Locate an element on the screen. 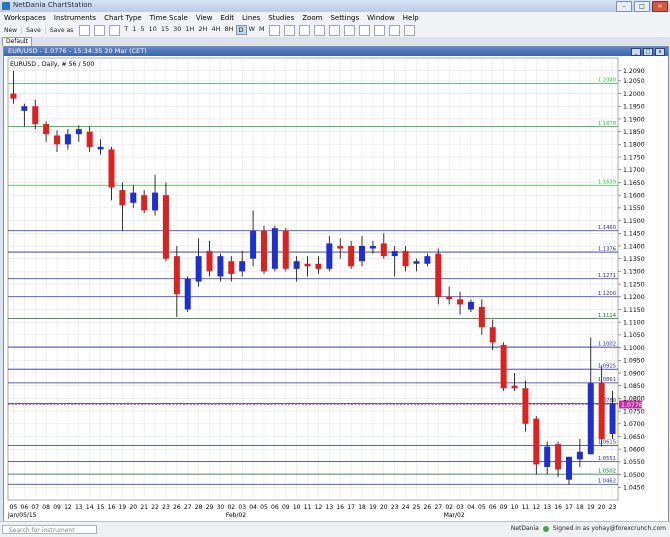 This screenshot has width=670, height=537. x-tick-label: 09 is located at coordinates (57, 507).